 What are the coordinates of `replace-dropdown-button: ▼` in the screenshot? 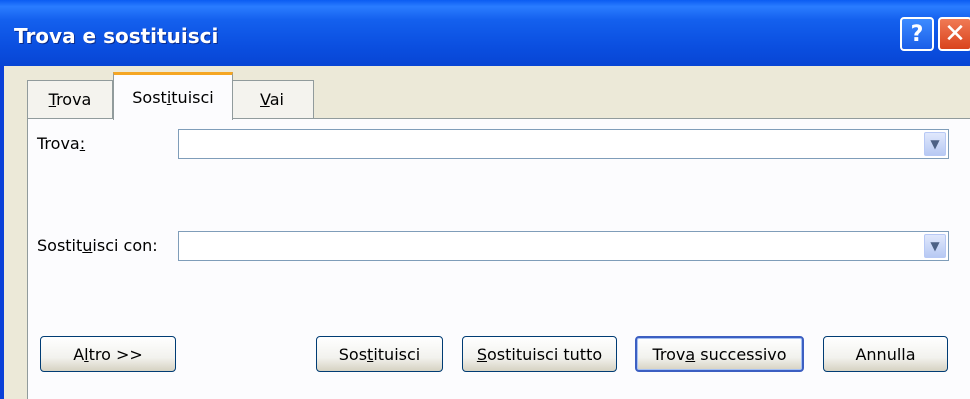 It's located at (935, 246).